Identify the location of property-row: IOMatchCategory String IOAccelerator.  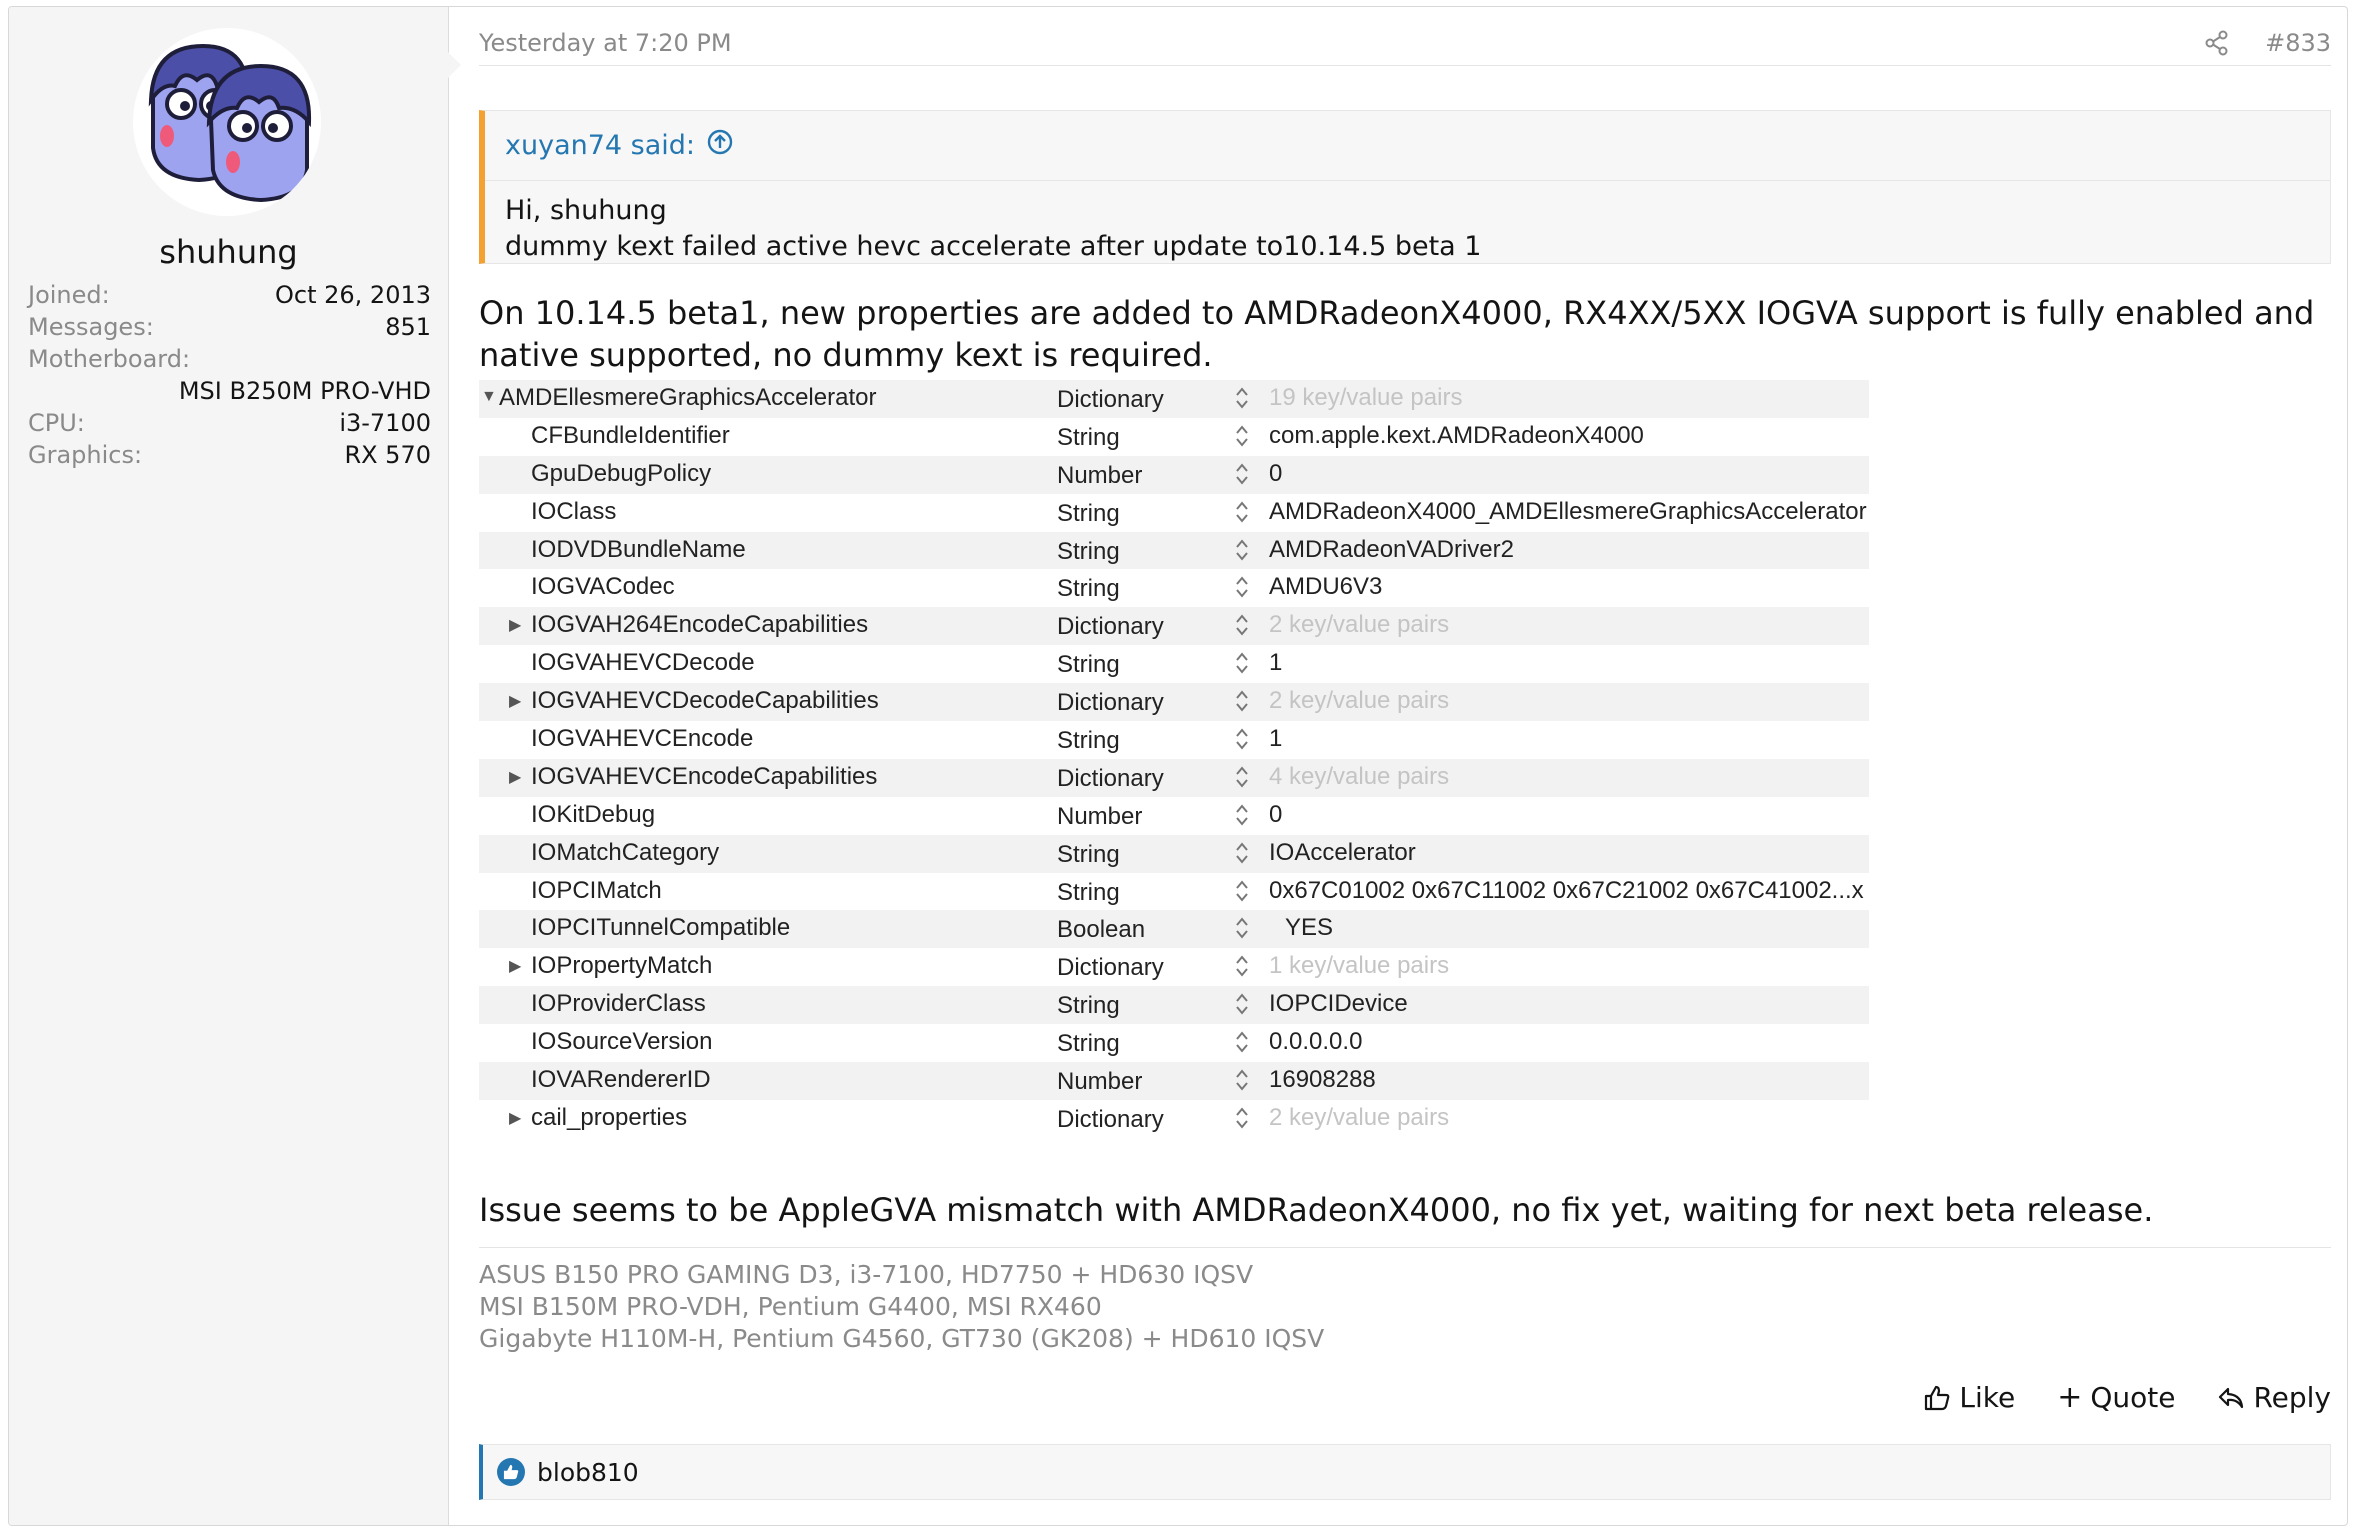
(1174, 853).